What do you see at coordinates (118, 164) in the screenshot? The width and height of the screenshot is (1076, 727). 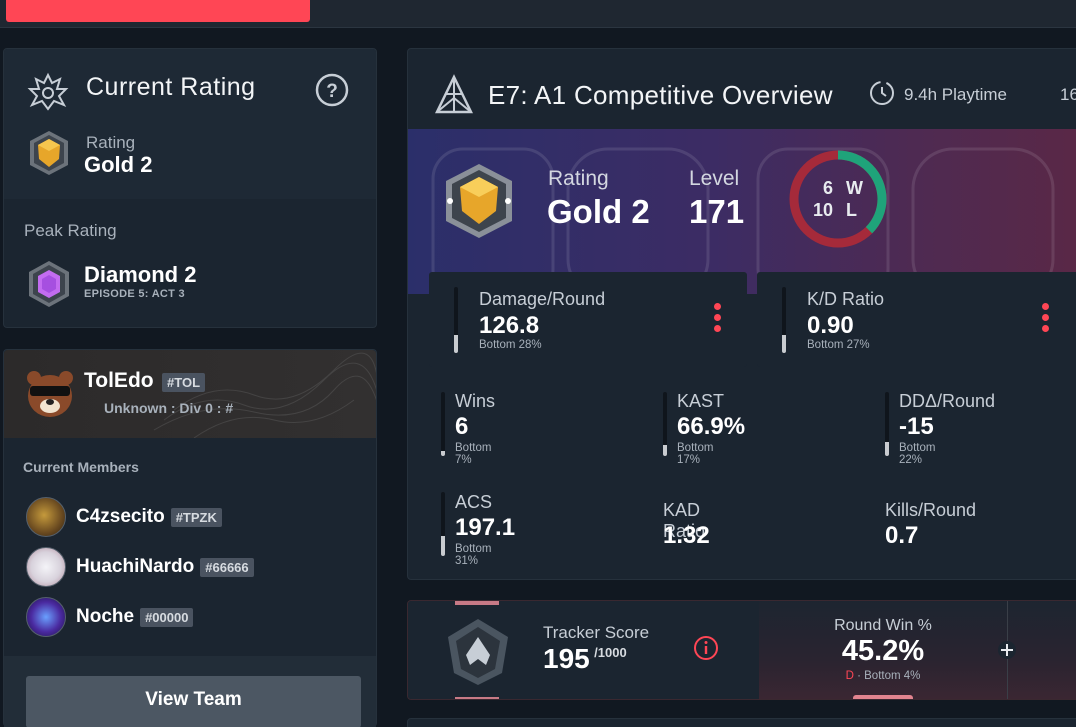 I see `rating-value: Gold 2` at bounding box center [118, 164].